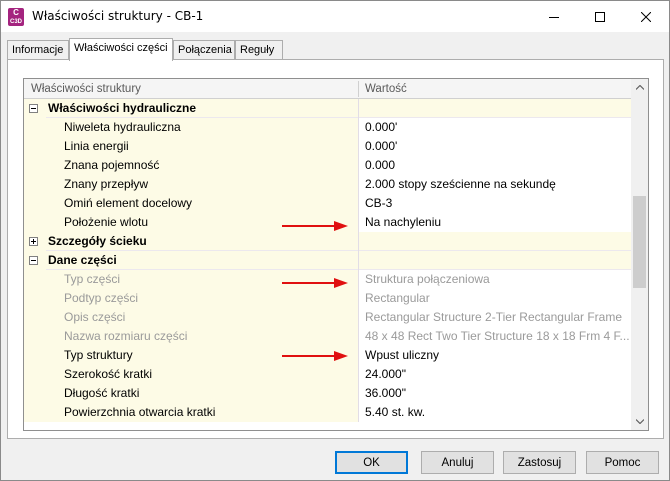 Image resolution: width=670 pixels, height=481 pixels. I want to click on vertical-scrollbar, so click(639, 254).